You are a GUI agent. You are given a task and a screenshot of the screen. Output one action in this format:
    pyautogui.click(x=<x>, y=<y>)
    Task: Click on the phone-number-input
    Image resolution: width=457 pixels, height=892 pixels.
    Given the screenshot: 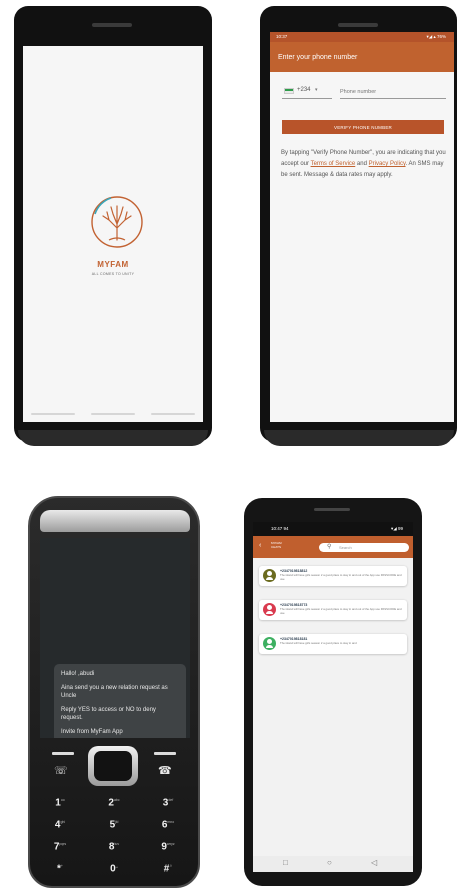 What is the action you would take?
    pyautogui.click(x=393, y=92)
    